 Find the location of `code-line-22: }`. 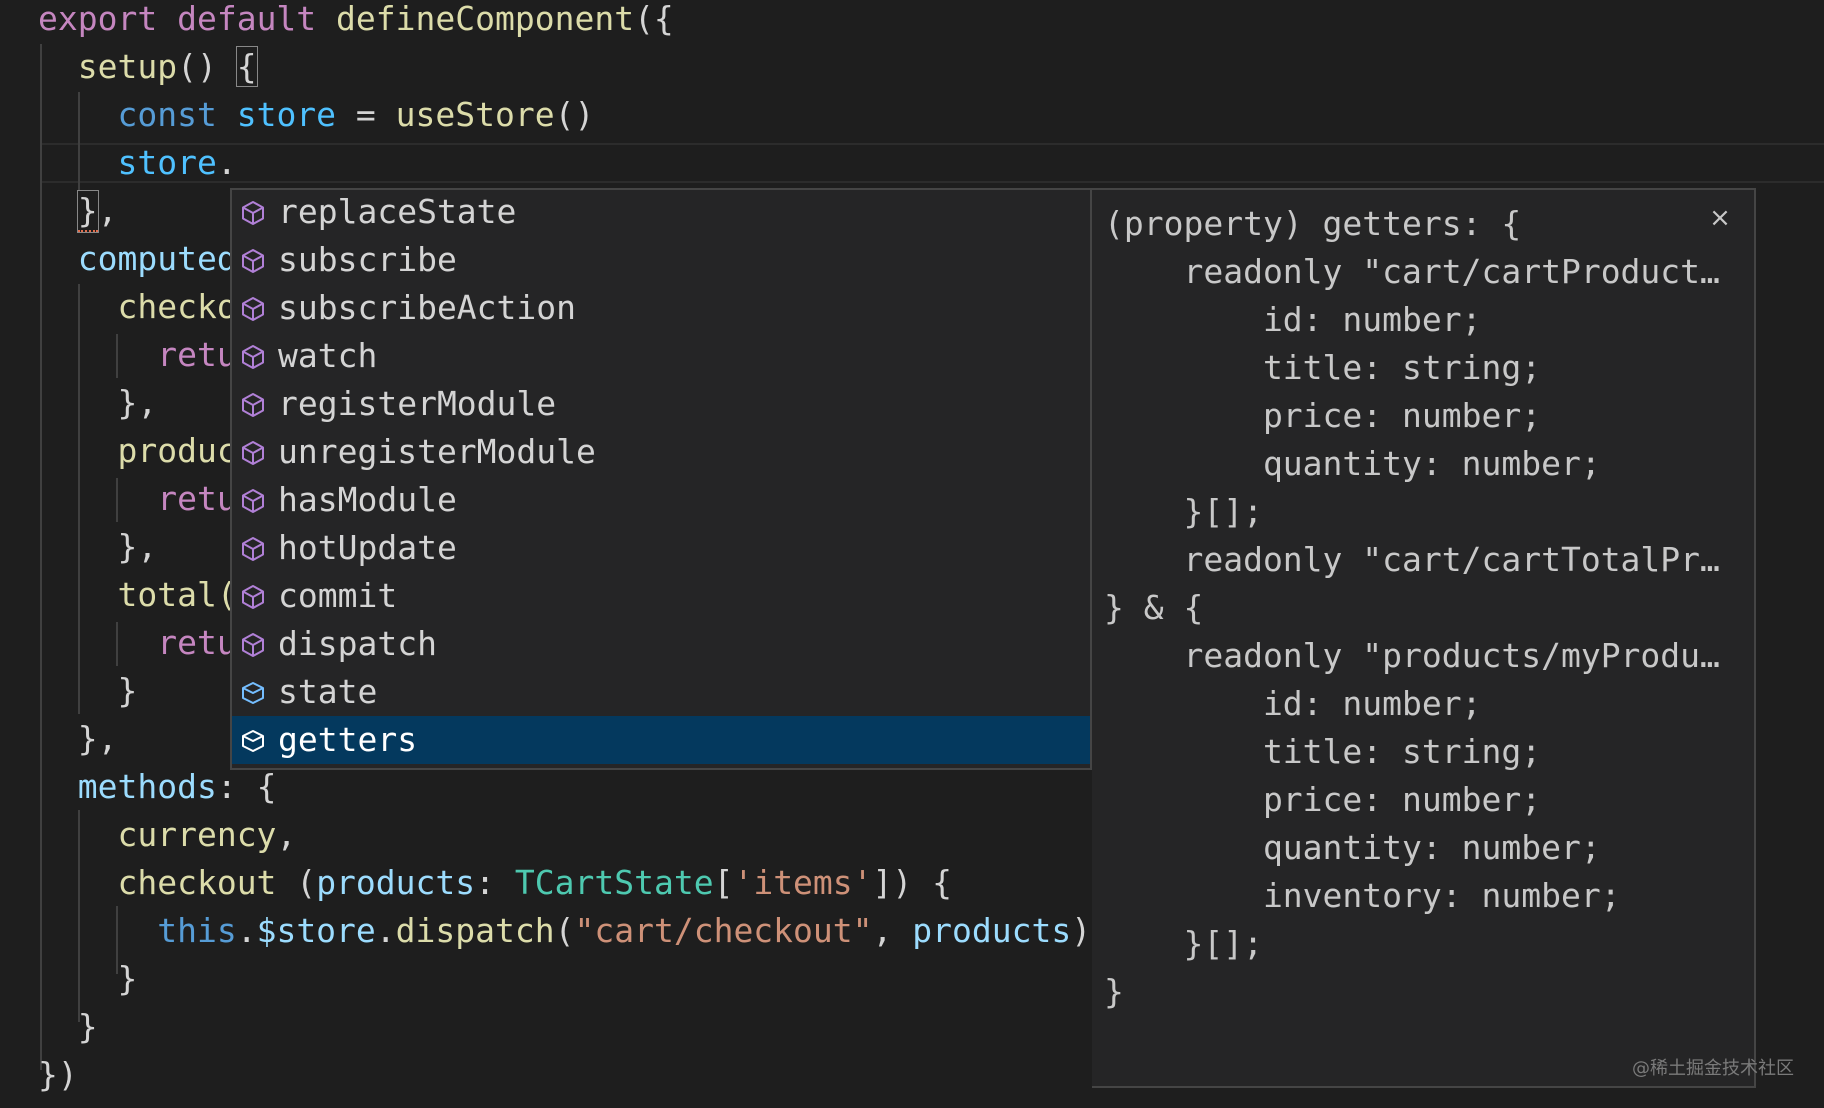

code-line-22: } is located at coordinates (68, 1027).